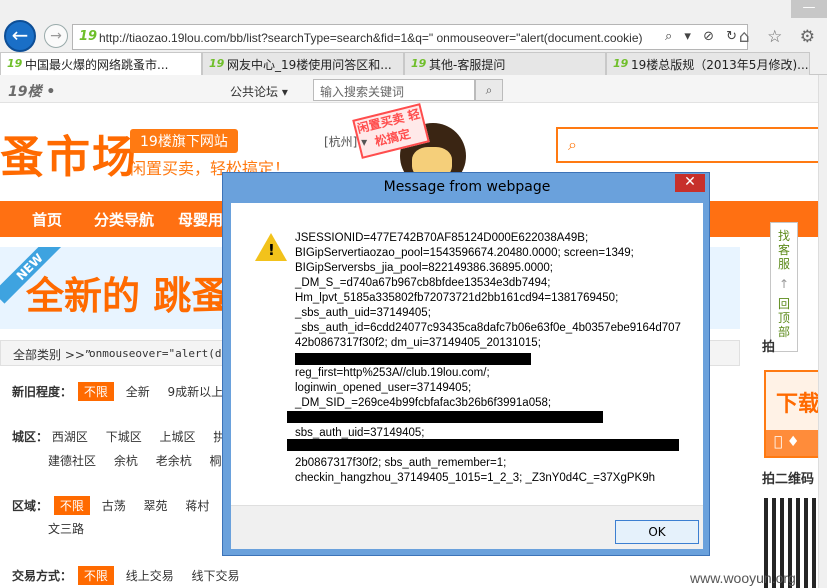 The width and height of the screenshot is (827, 588). What do you see at coordinates (156, 505) in the screenshot?
I see `filter-option: 翠苑` at bounding box center [156, 505].